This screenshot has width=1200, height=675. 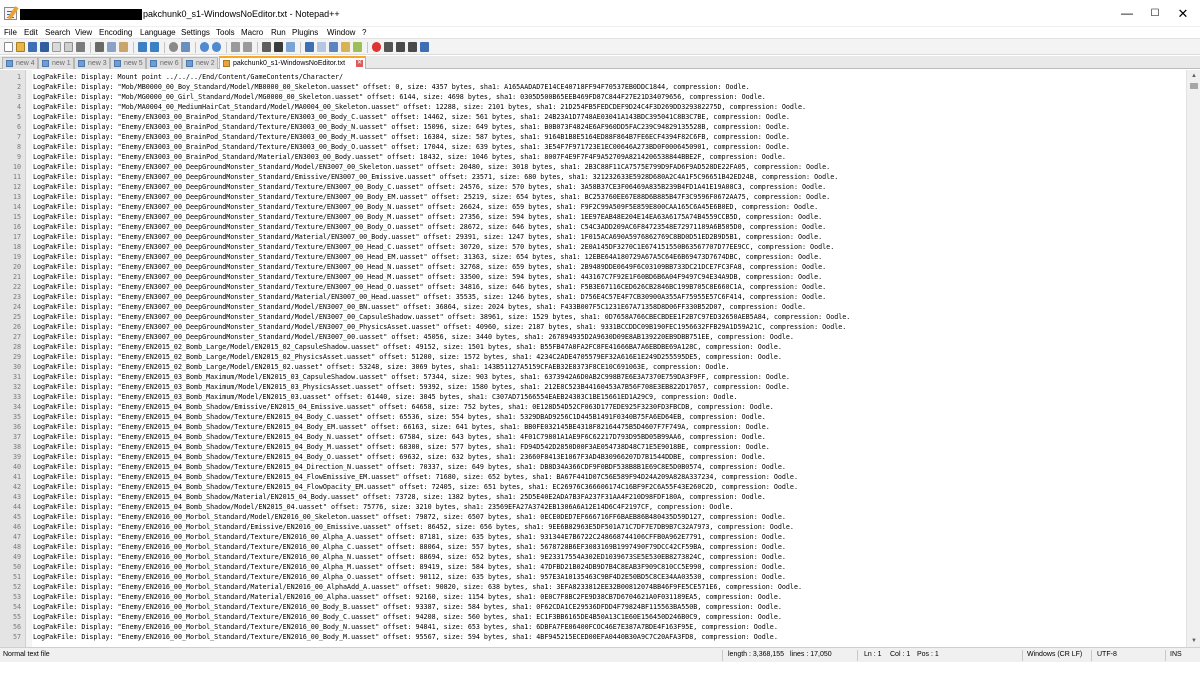 What do you see at coordinates (10, 32) in the screenshot?
I see `menu-file: File` at bounding box center [10, 32].